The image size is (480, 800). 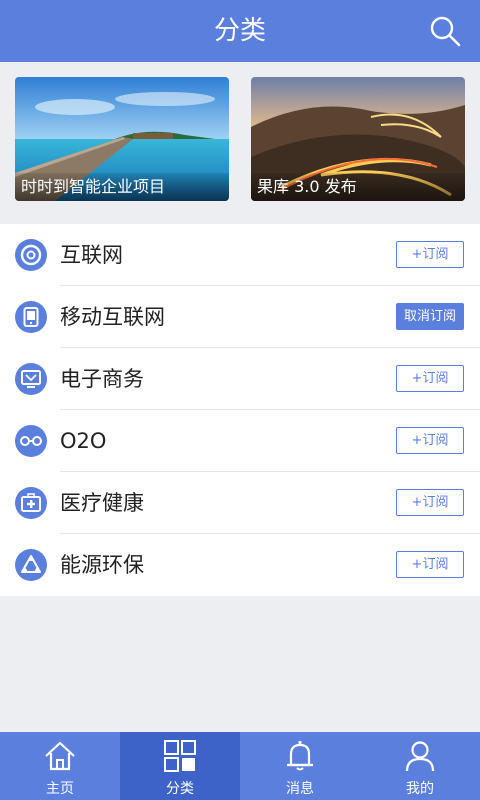 What do you see at coordinates (240, 255) in the screenshot?
I see `category-row-internet: 互联网 +订阅` at bounding box center [240, 255].